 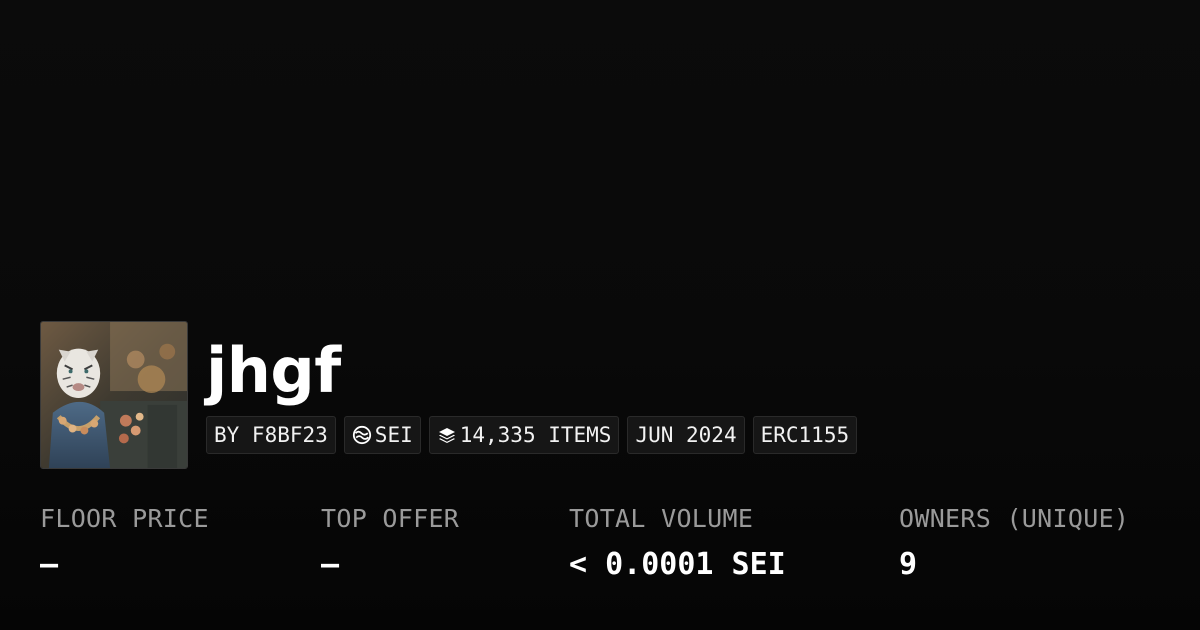 What do you see at coordinates (114, 395) in the screenshot?
I see `collection-thumbnail` at bounding box center [114, 395].